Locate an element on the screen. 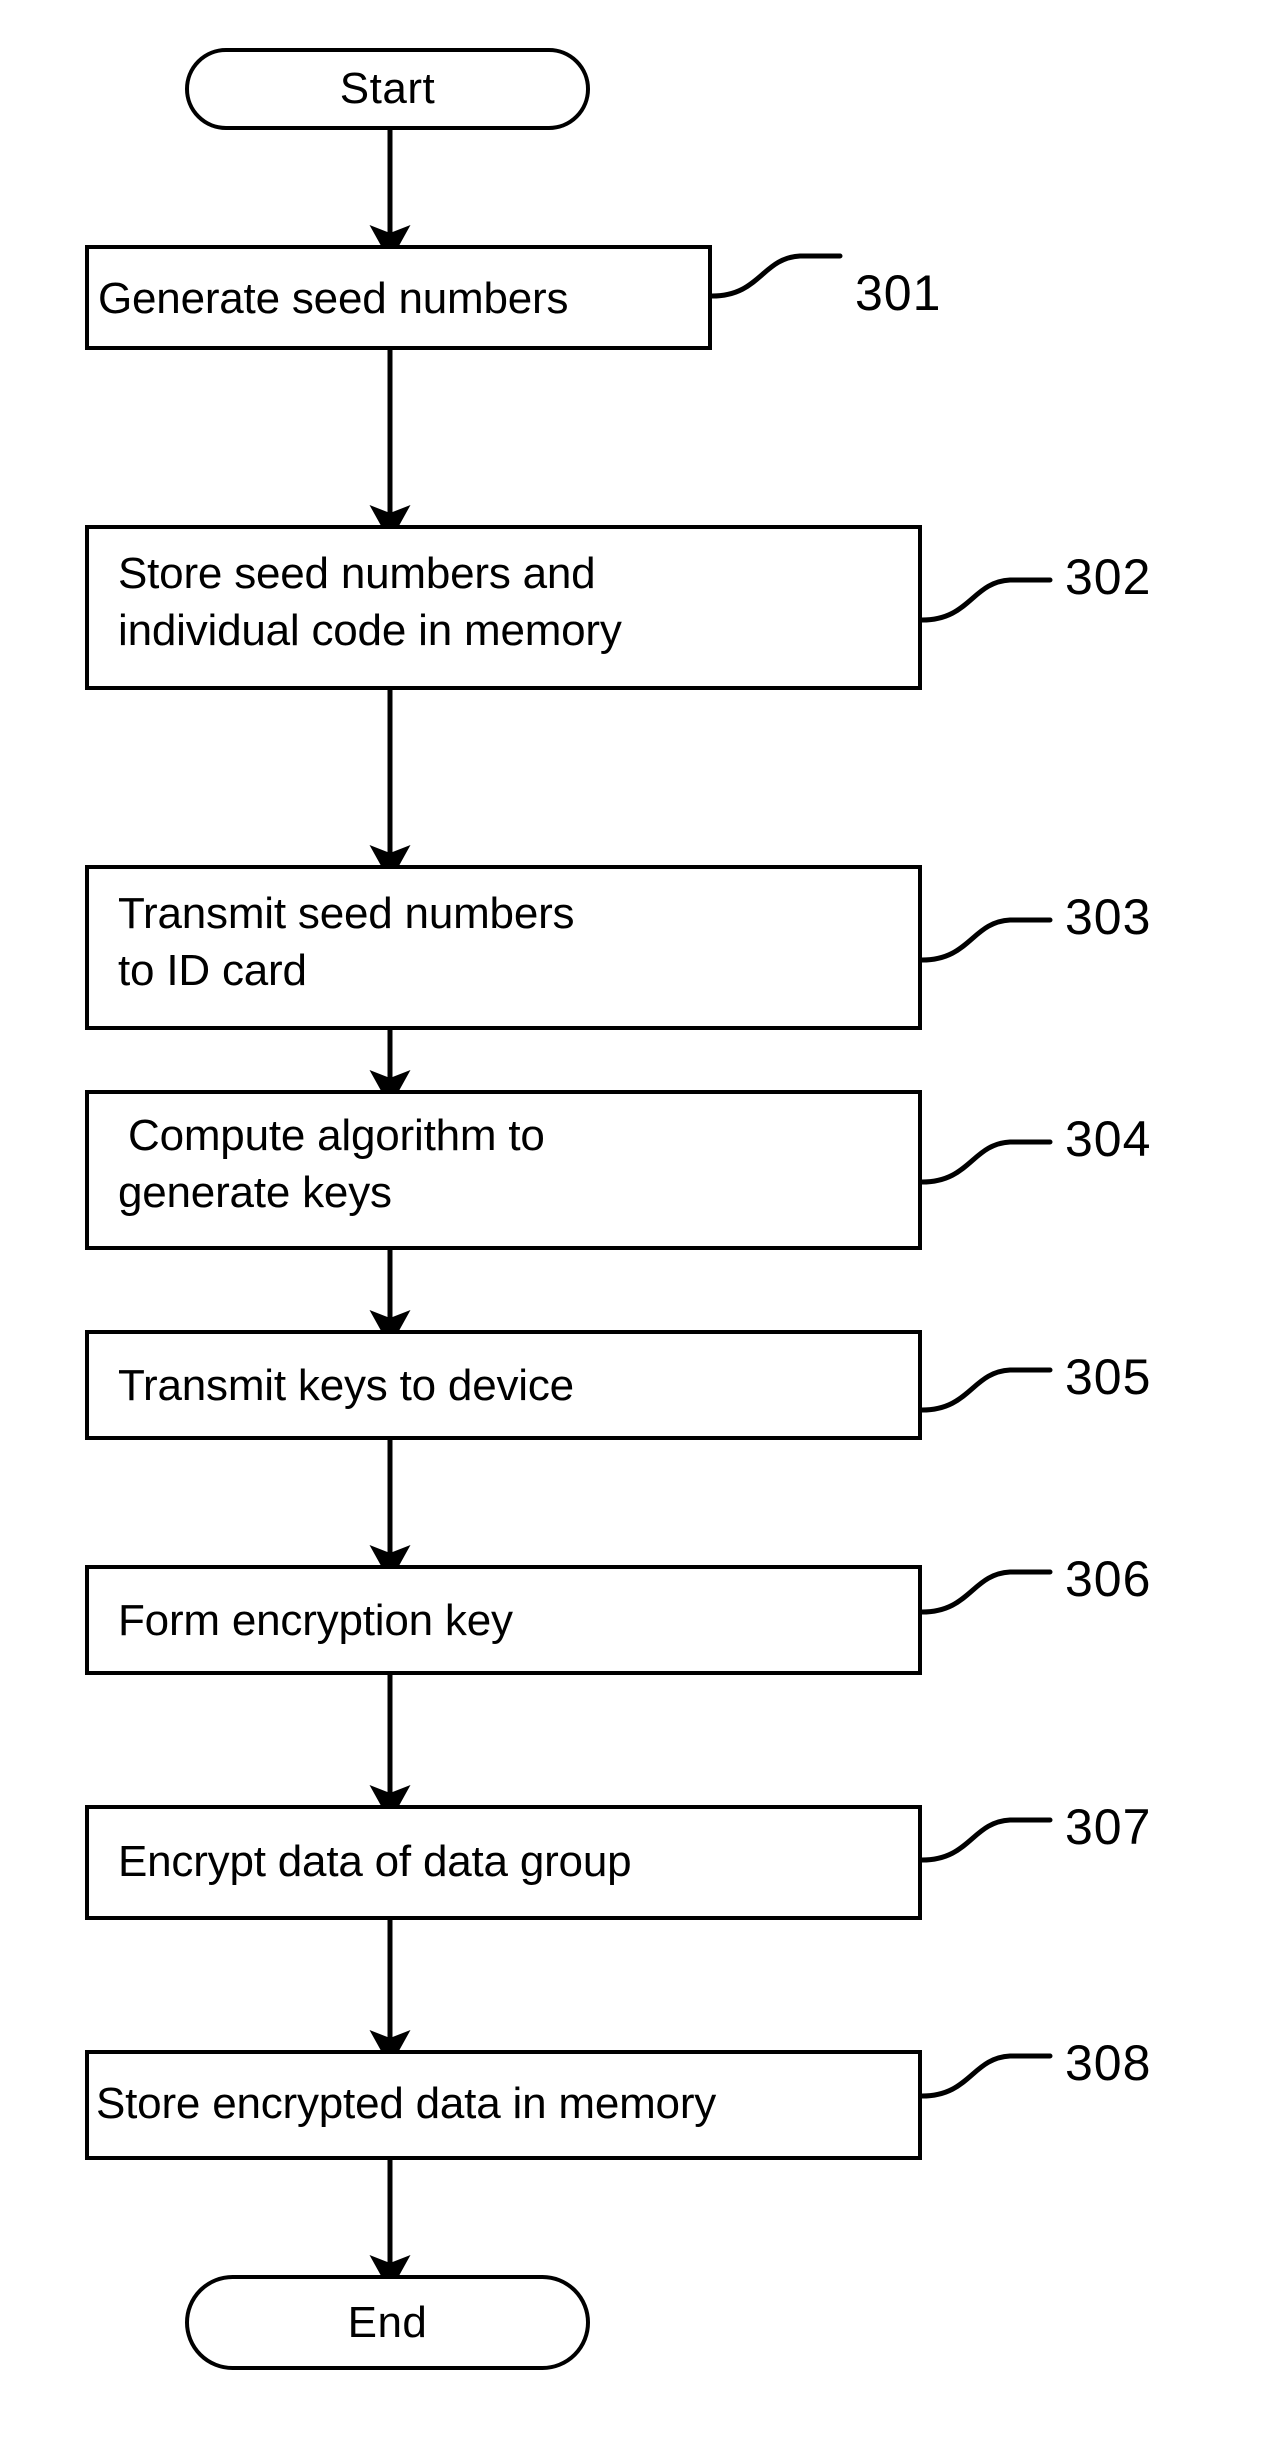 Image resolution: width=1285 pixels, height=2437 pixels. process-label-302-line1: Store seed numbers and is located at coordinates (357, 573).